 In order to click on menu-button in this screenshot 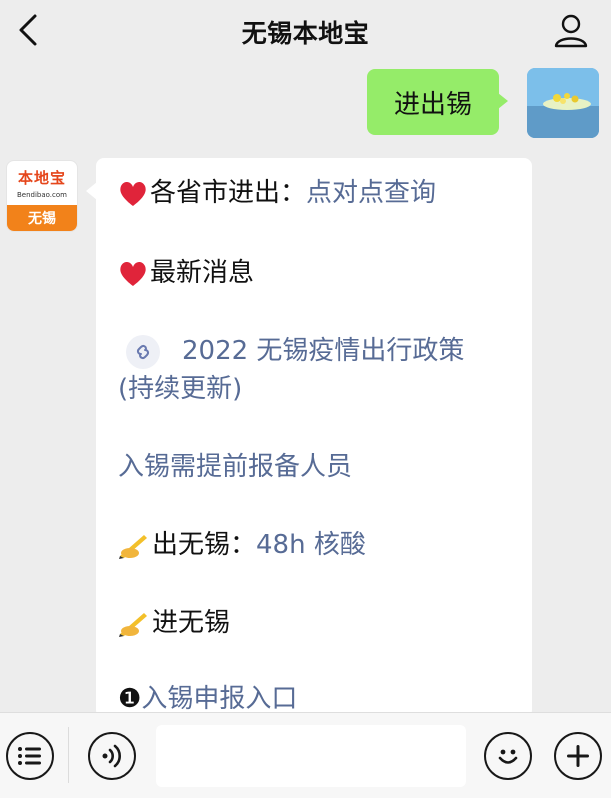, I will do `click(30, 756)`.